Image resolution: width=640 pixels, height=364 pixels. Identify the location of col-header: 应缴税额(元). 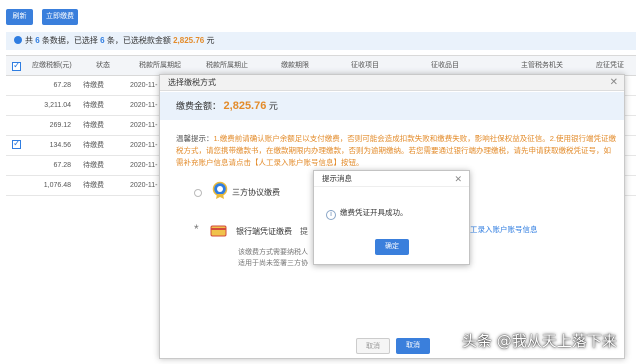
(52, 65).